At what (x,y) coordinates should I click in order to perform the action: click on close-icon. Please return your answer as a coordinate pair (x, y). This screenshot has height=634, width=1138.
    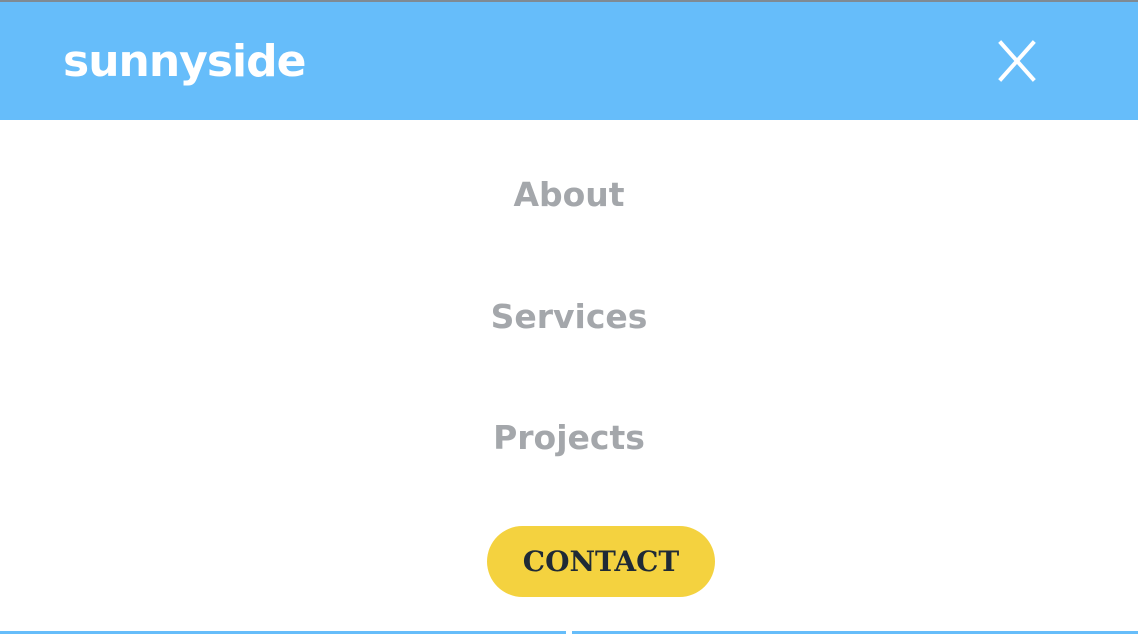
    Looking at the image, I should click on (1017, 61).